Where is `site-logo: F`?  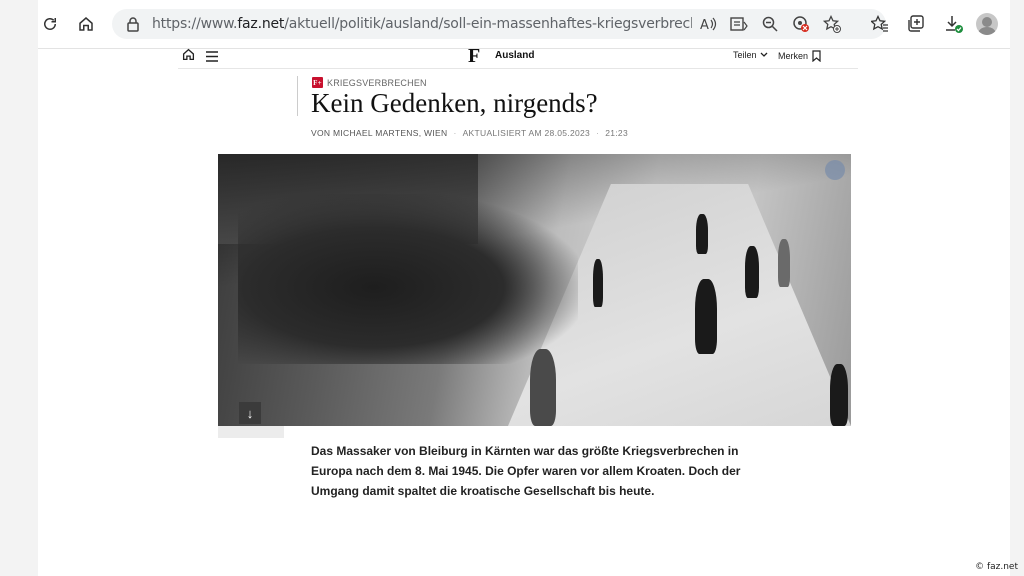 site-logo: F is located at coordinates (474, 56).